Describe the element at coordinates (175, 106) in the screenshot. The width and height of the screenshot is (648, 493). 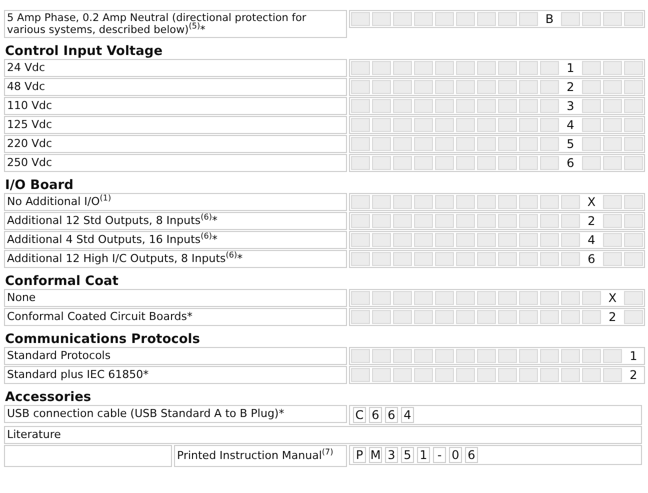
I see `option-label: 110 Vdc` at that location.